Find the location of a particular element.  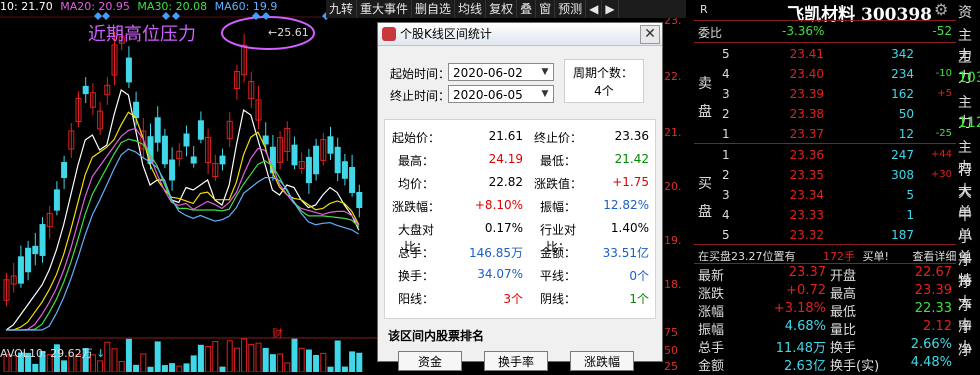

turnover-rank-button: 换手率 is located at coordinates (516, 361).